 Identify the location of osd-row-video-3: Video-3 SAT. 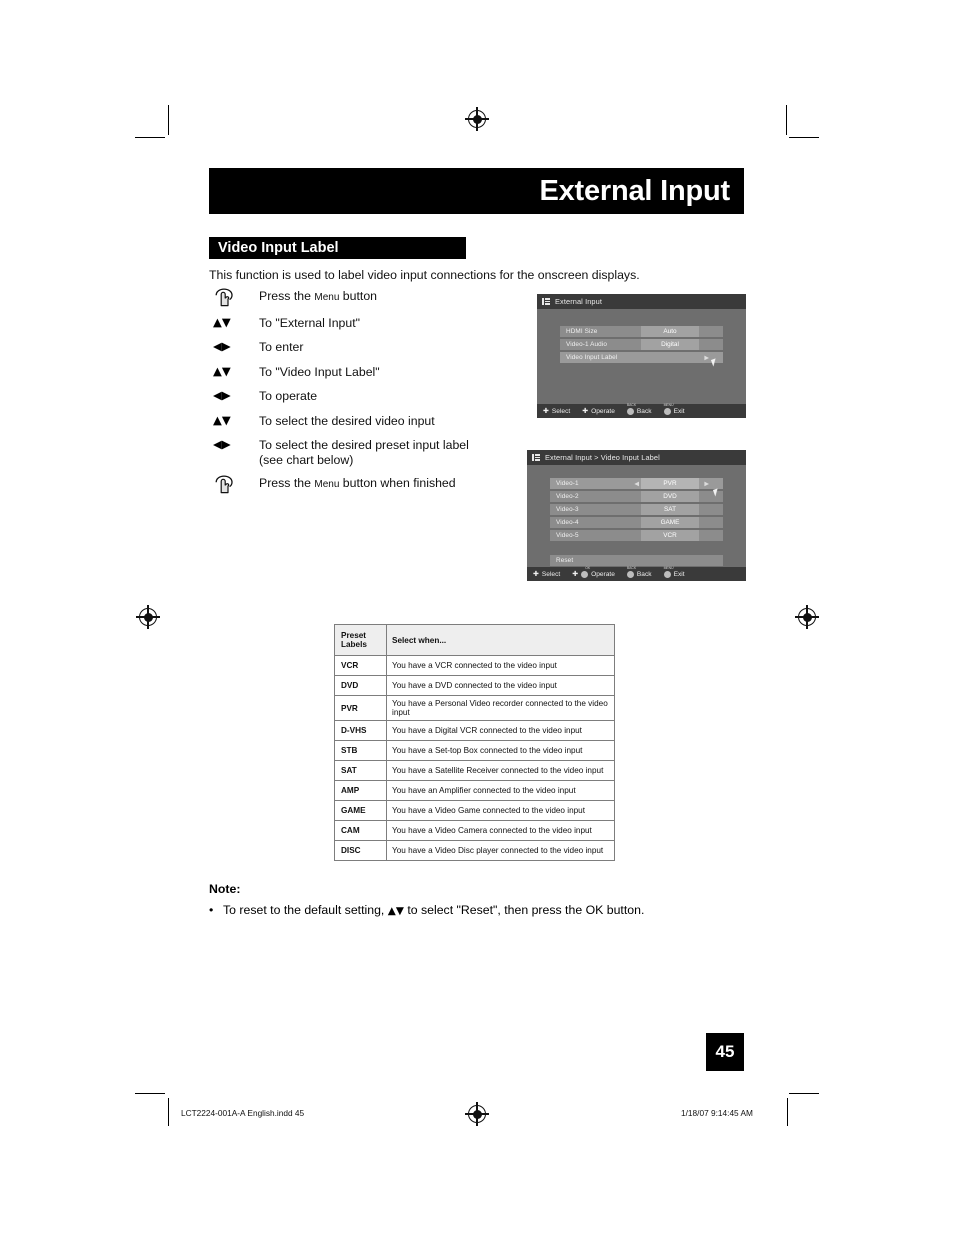
(636, 509).